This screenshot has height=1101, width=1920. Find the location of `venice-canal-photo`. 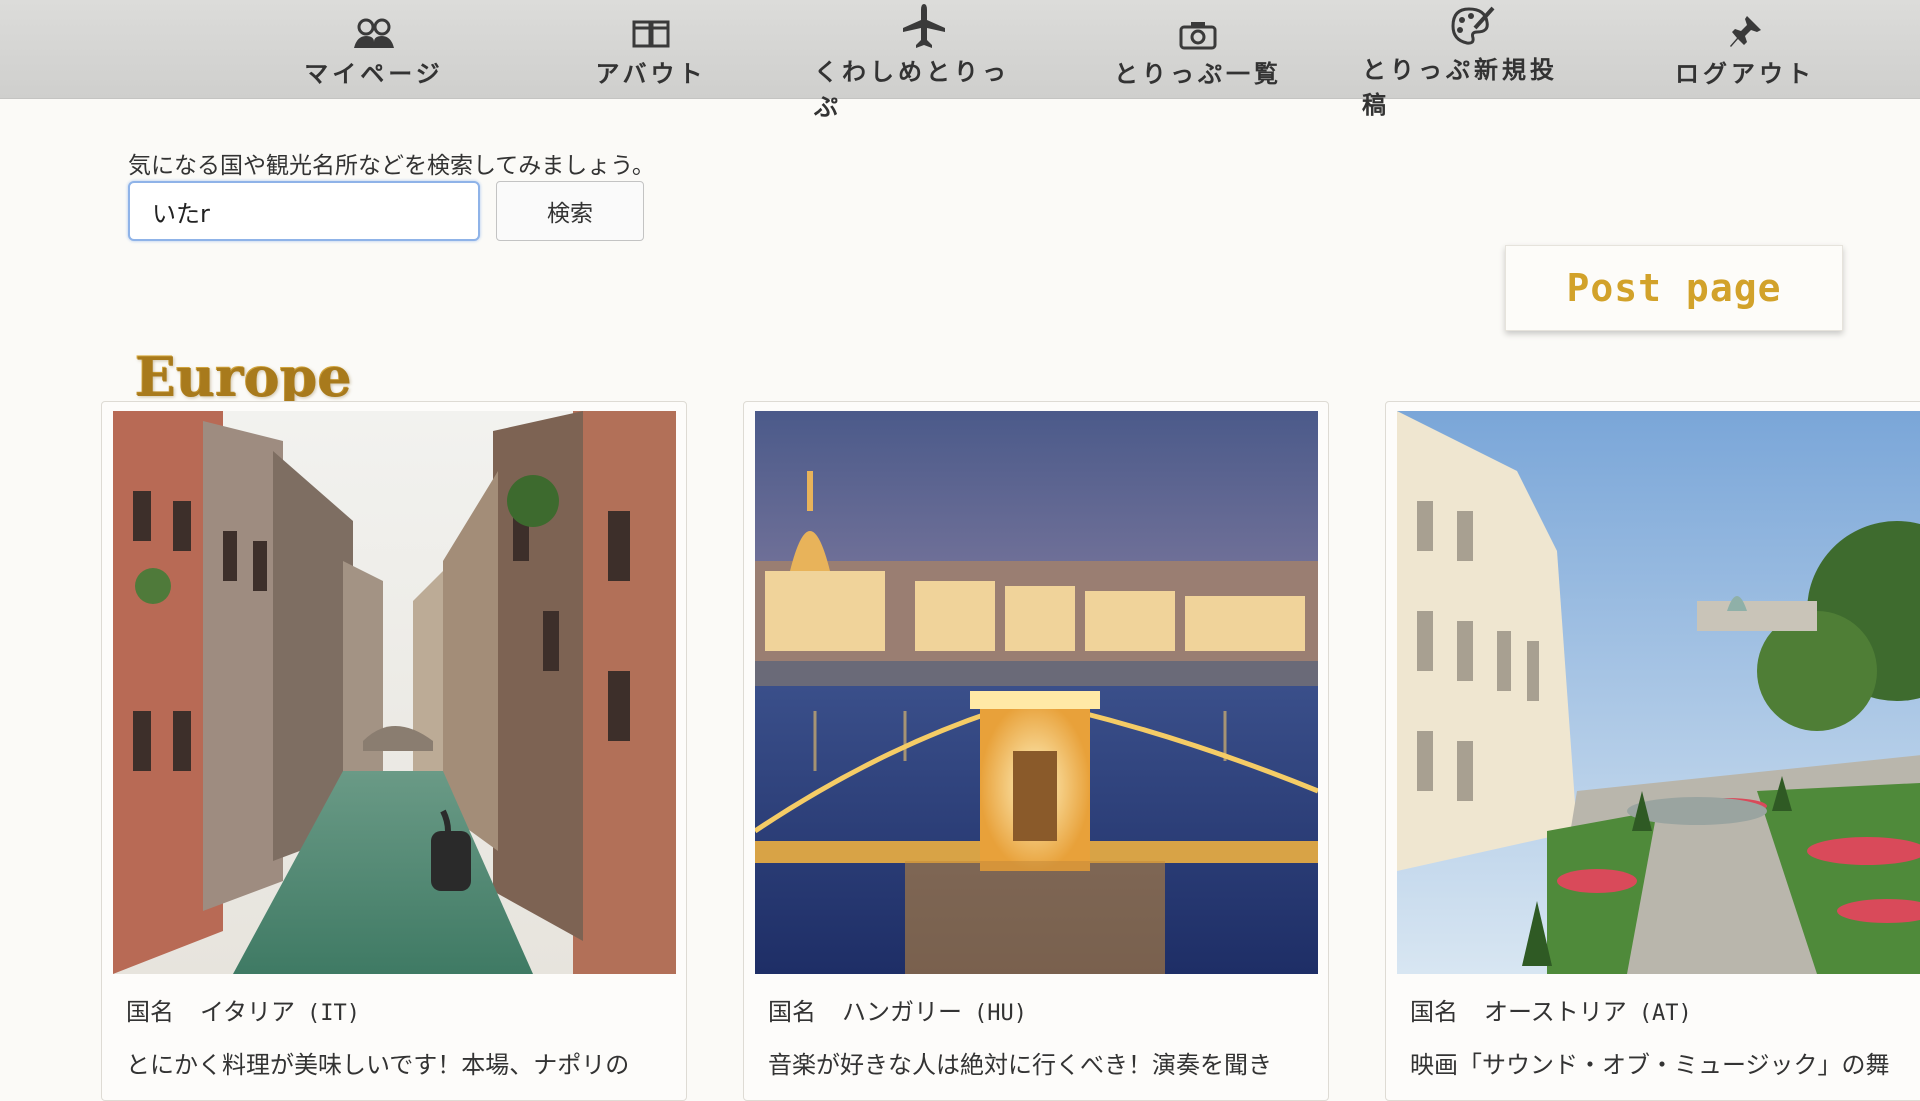

venice-canal-photo is located at coordinates (394, 692).